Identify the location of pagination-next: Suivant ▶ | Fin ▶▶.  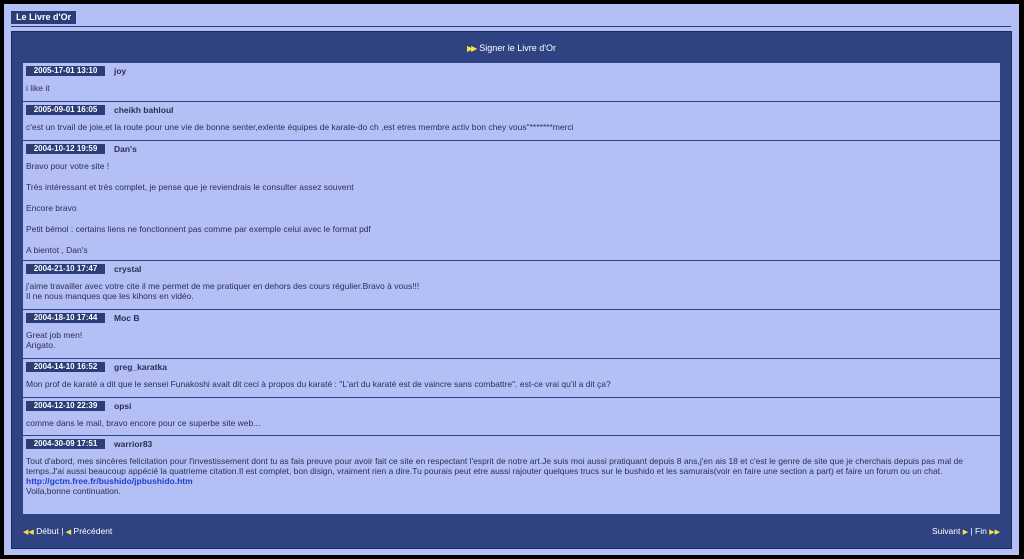
(966, 531).